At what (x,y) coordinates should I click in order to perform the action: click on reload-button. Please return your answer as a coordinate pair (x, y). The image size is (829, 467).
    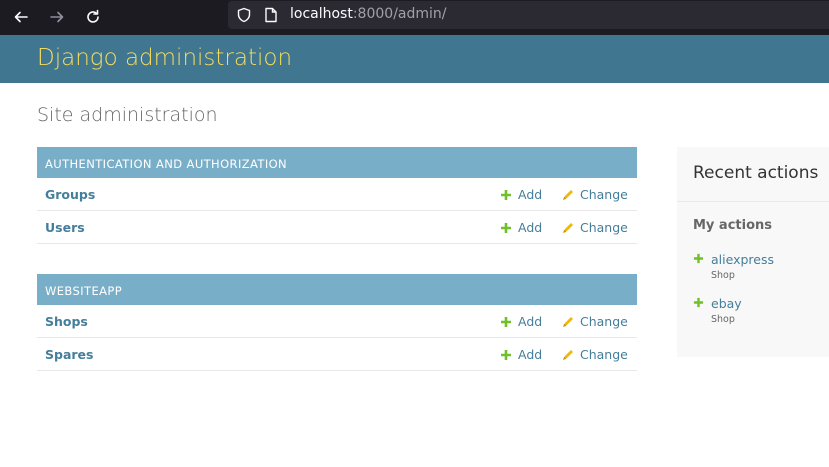
    Looking at the image, I should click on (93, 17).